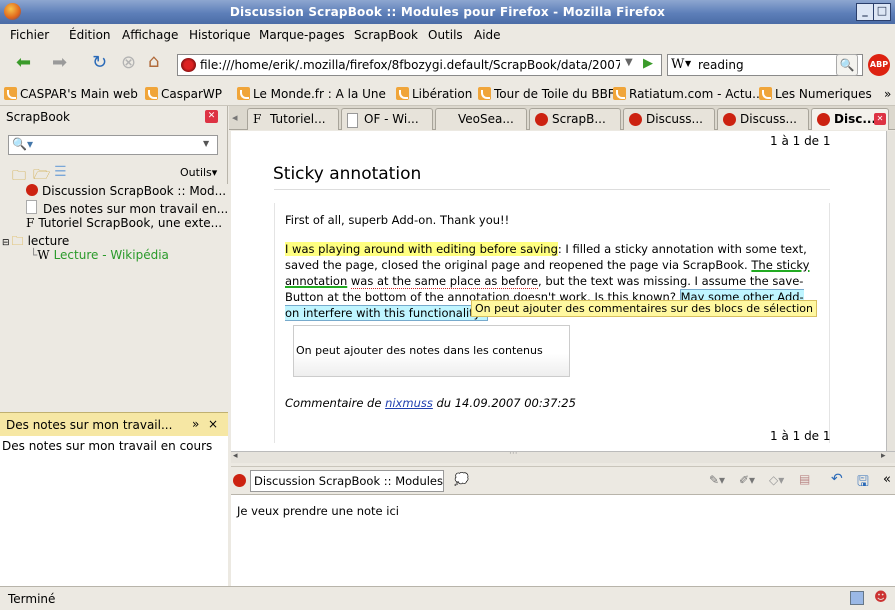 This screenshot has width=895, height=610. What do you see at coordinates (837, 479) in the screenshot?
I see `undo-icon: ↶` at bounding box center [837, 479].